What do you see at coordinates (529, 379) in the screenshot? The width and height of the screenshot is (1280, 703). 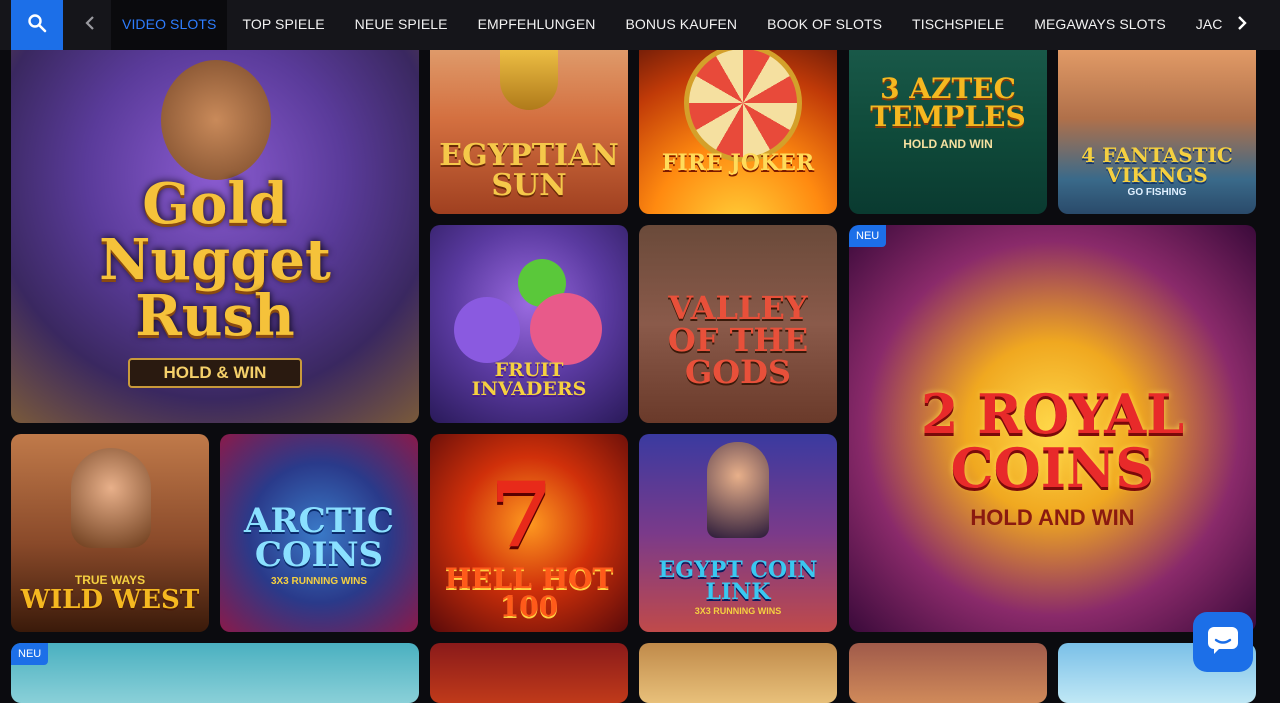 I see `game-title: FRUIT INVADERS` at bounding box center [529, 379].